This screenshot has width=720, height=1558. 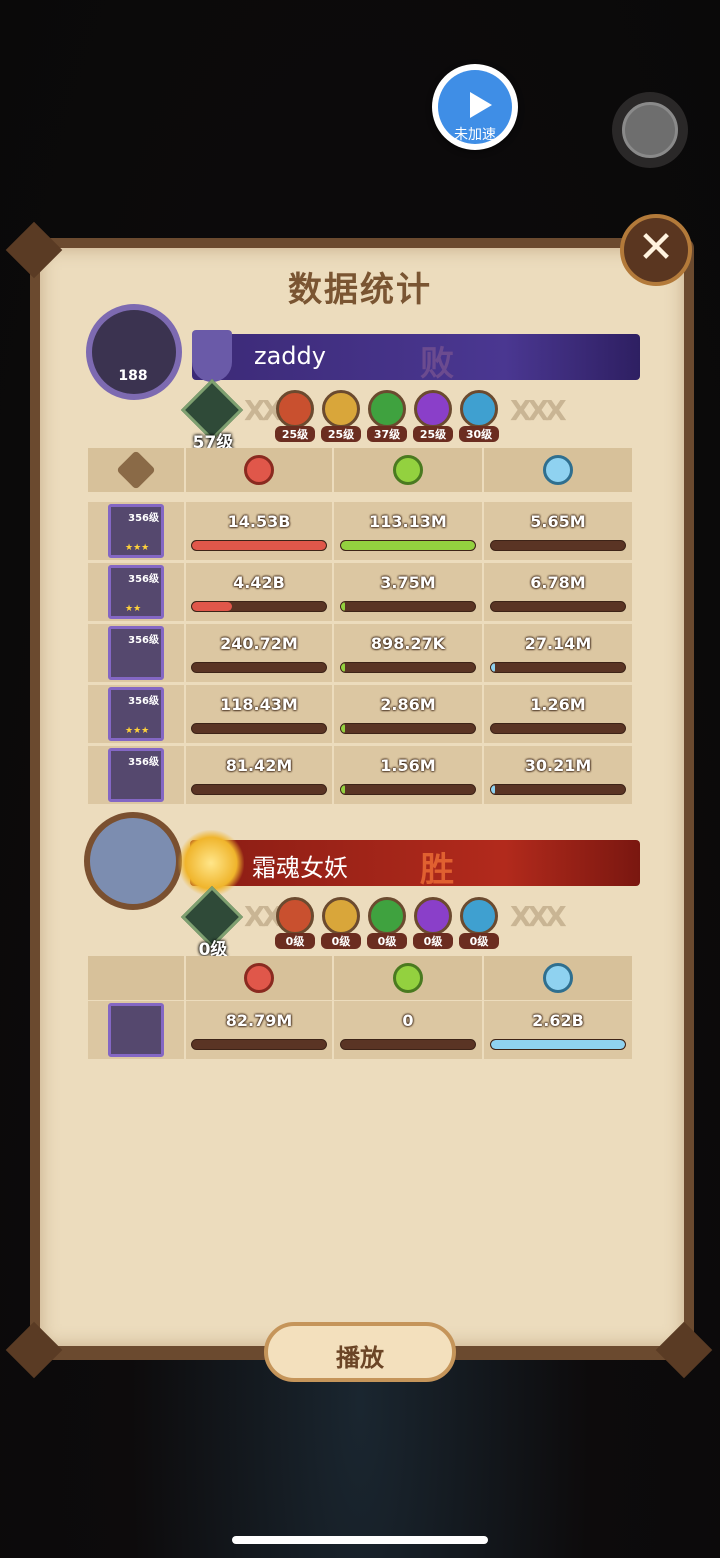 What do you see at coordinates (558, 521) in the screenshot?
I see `tank-value: 5.65M` at bounding box center [558, 521].